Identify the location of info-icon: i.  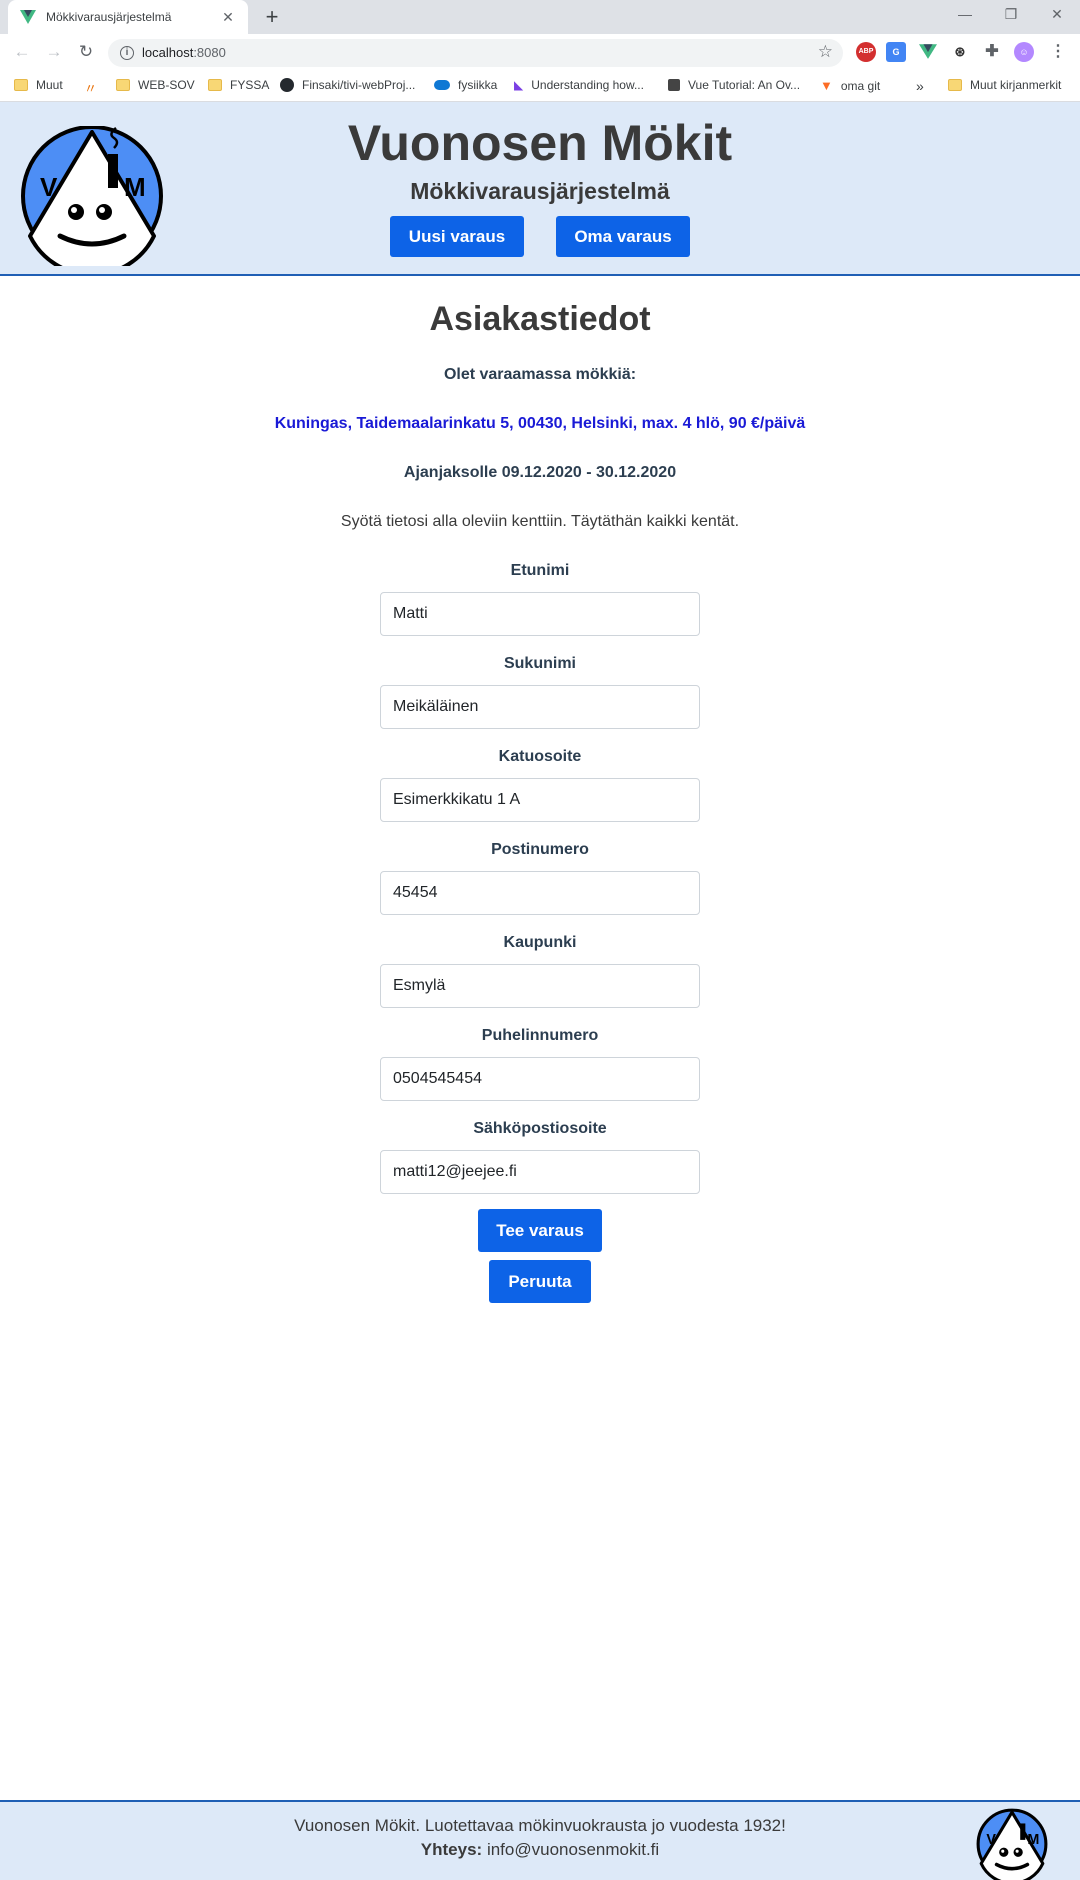
(127, 53).